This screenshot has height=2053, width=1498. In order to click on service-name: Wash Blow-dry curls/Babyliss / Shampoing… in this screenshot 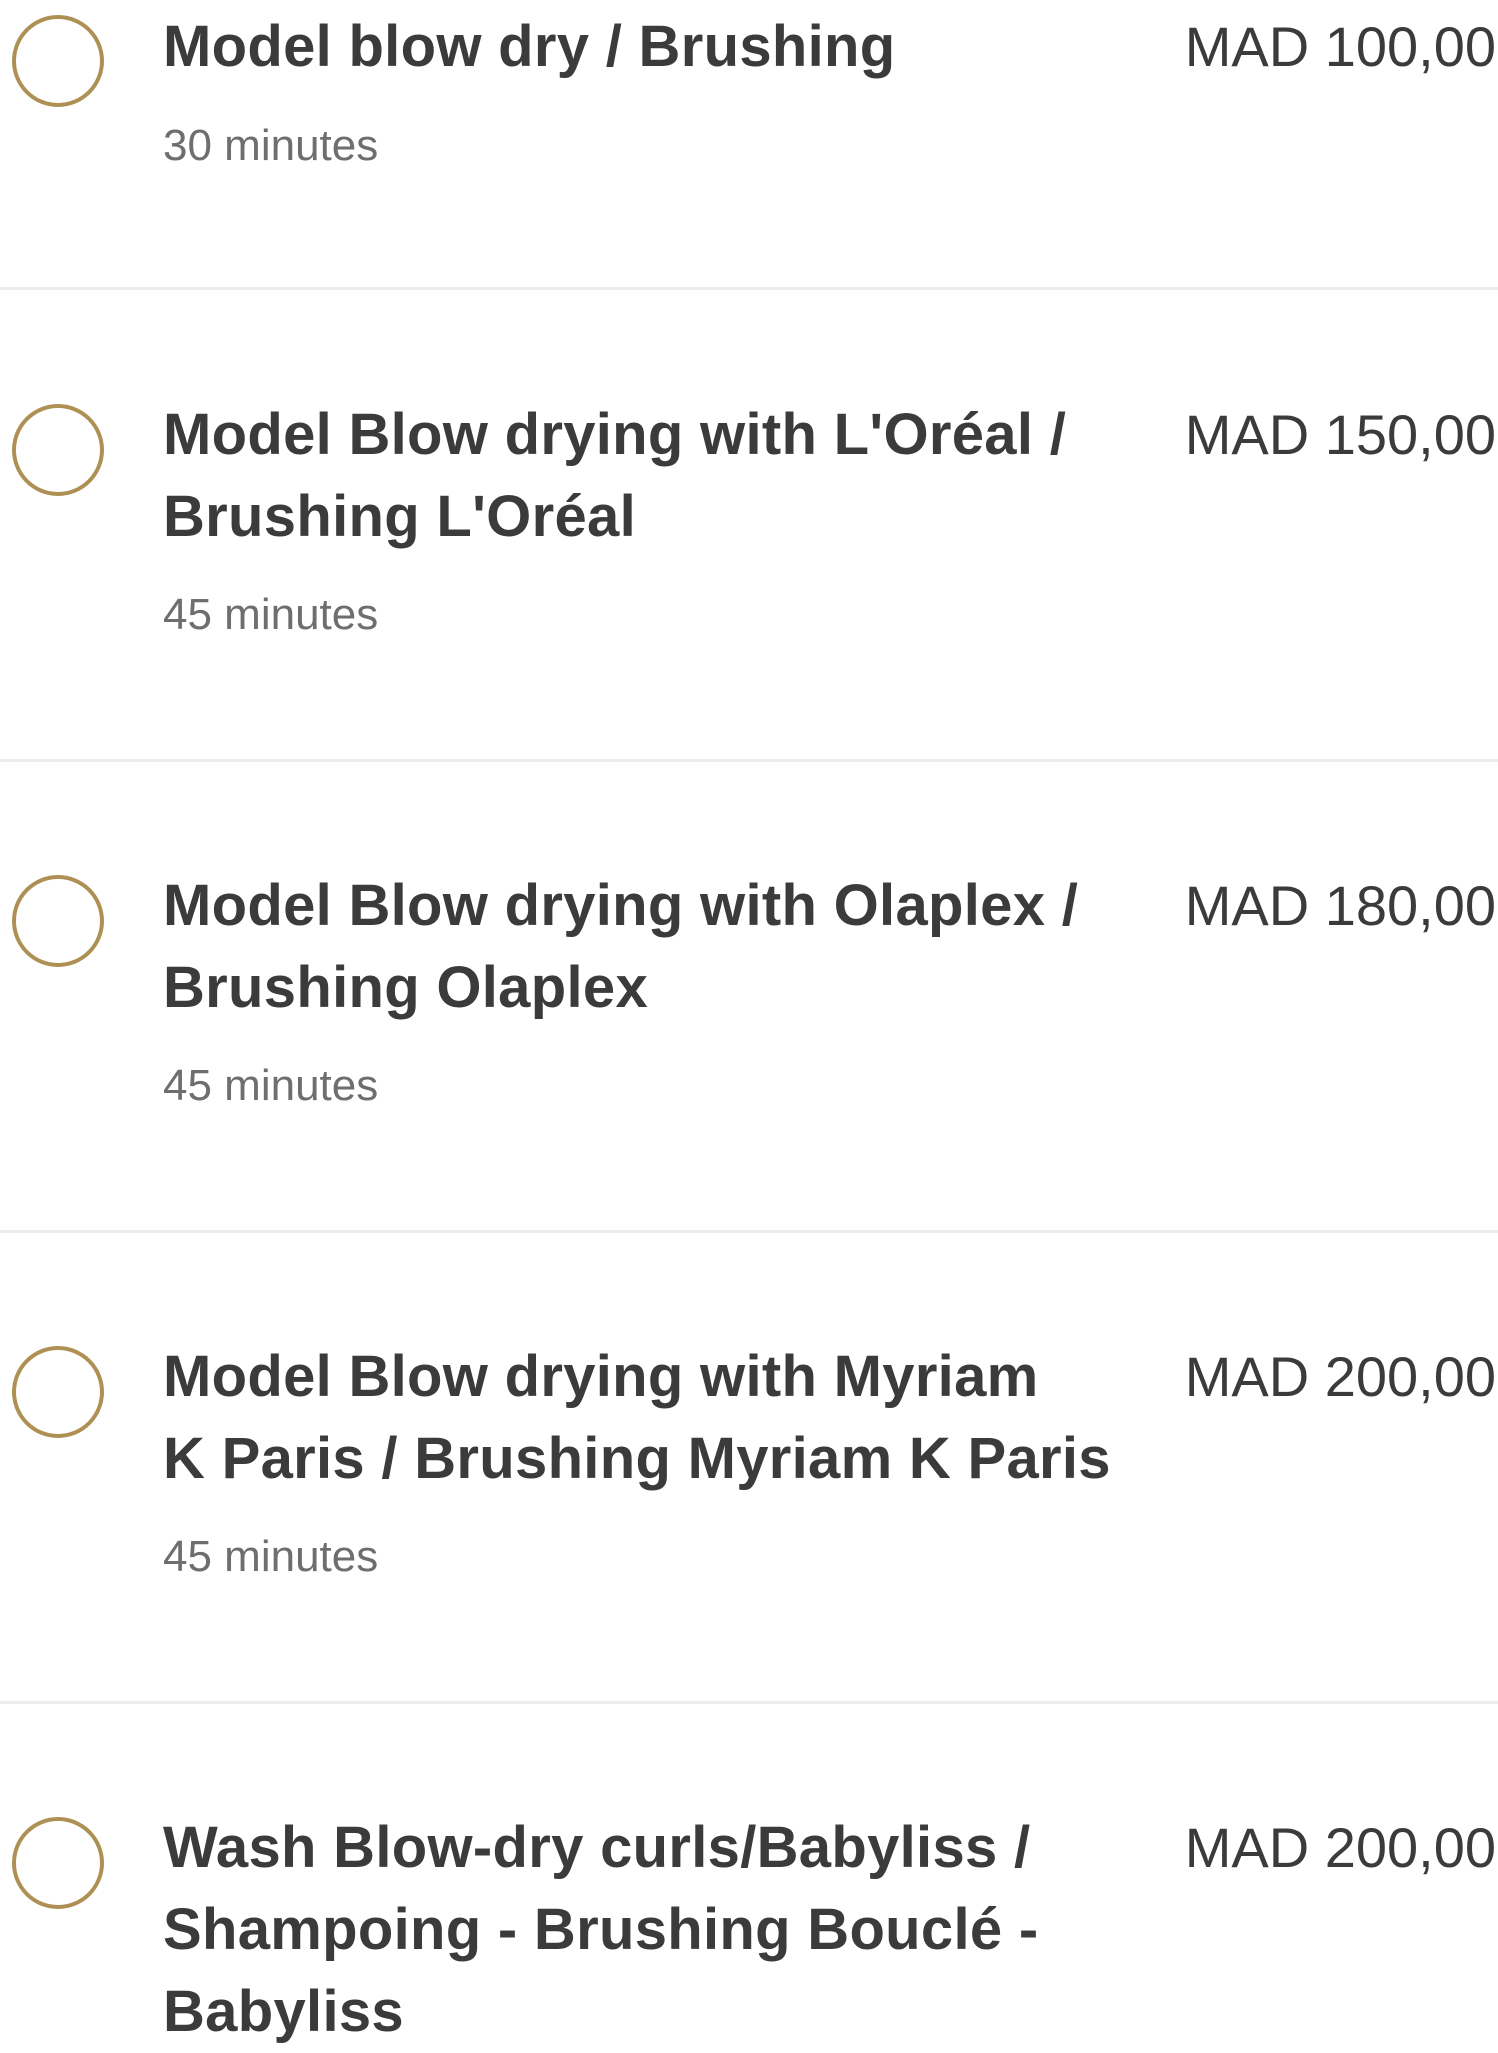, I will do `click(643, 1930)`.